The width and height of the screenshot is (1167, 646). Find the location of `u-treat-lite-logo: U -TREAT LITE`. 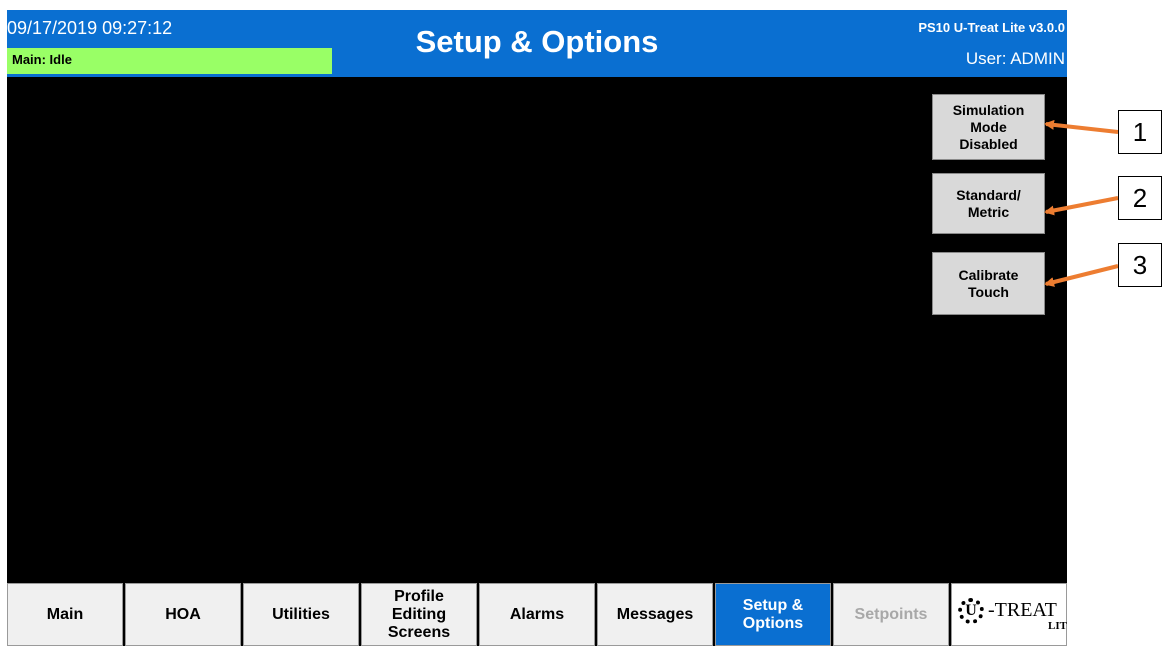

u-treat-lite-logo: U -TREAT LITE is located at coordinates (1009, 614).